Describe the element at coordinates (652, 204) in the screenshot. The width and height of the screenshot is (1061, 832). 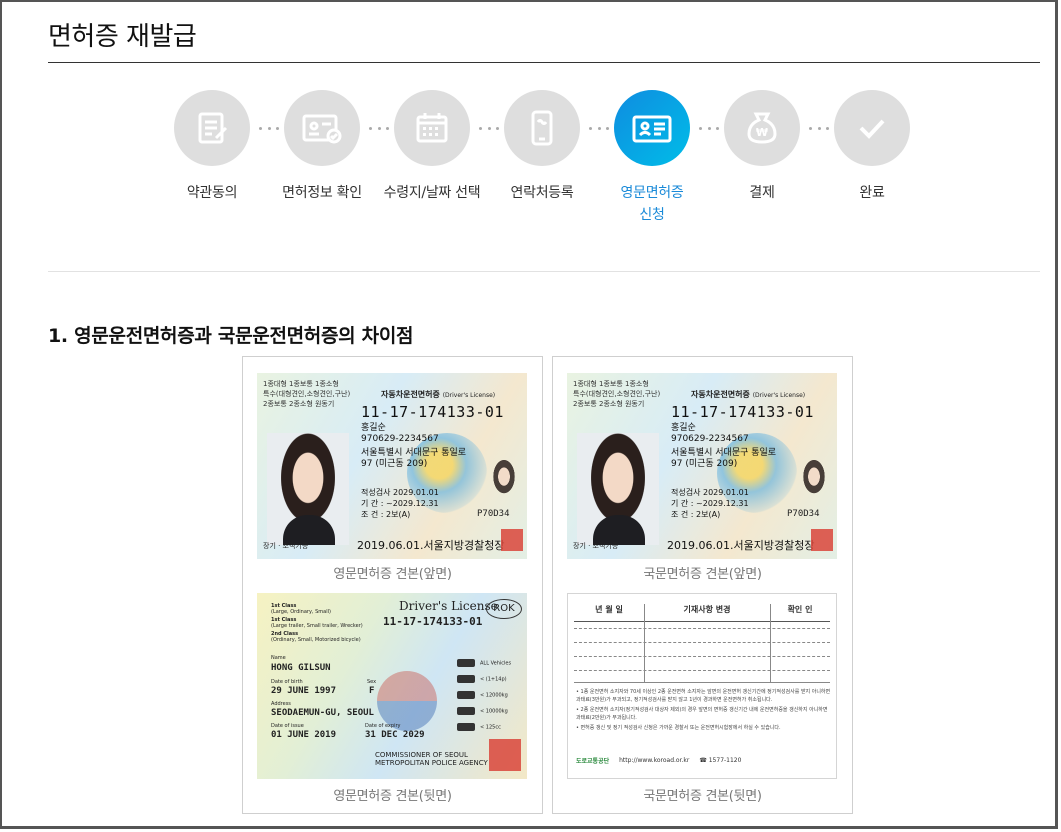
I see `step-label: 영문면허증 신청` at that location.